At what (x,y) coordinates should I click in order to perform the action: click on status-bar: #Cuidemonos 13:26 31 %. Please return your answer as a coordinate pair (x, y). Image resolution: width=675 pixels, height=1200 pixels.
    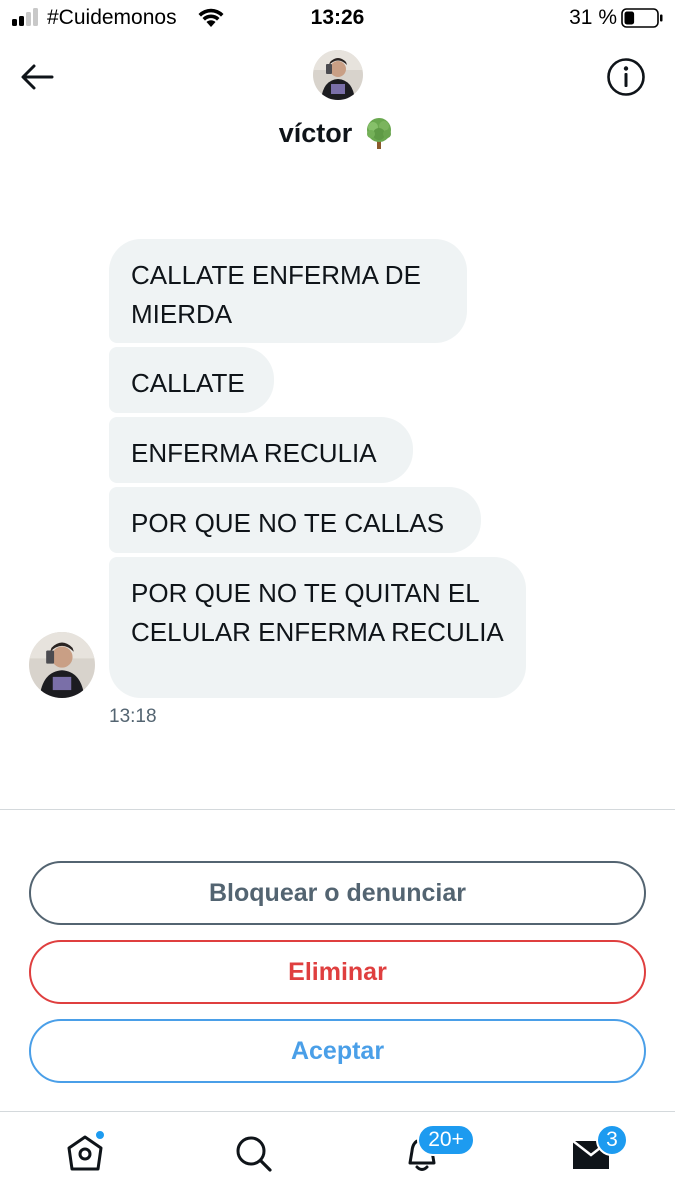
    Looking at the image, I should click on (337, 19).